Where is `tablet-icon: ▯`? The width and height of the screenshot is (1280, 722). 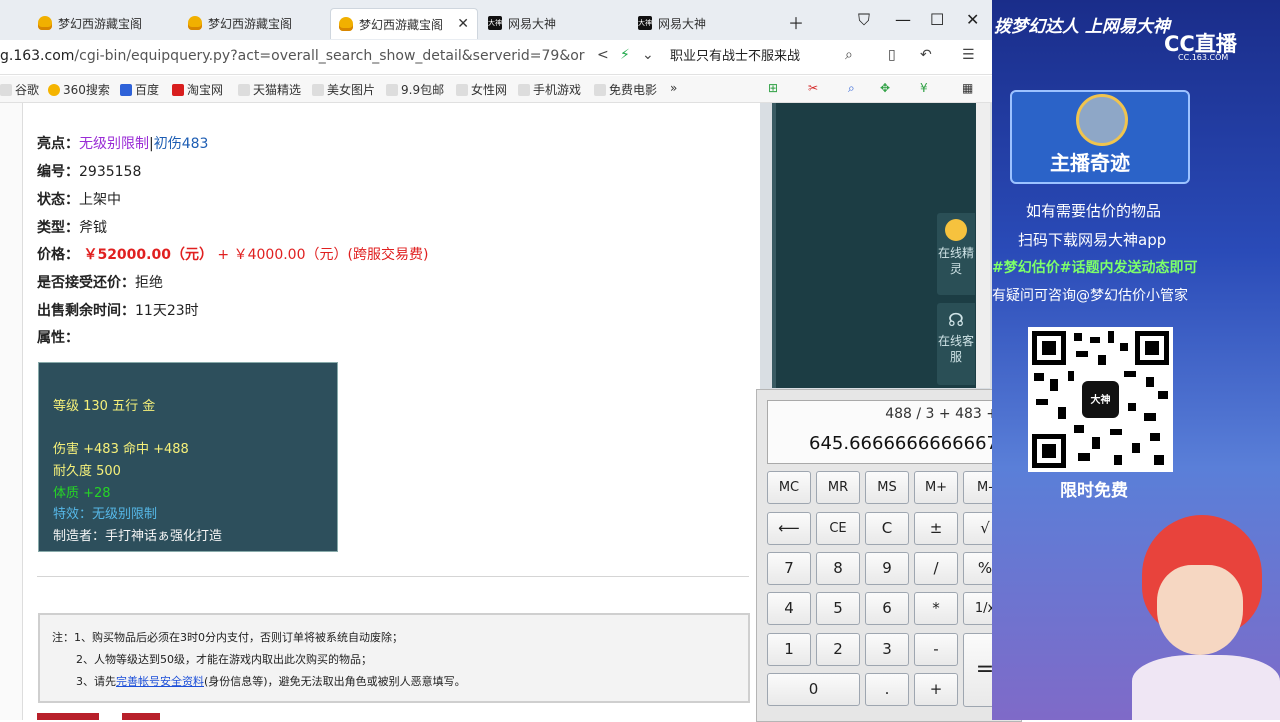 tablet-icon: ▯ is located at coordinates (892, 55).